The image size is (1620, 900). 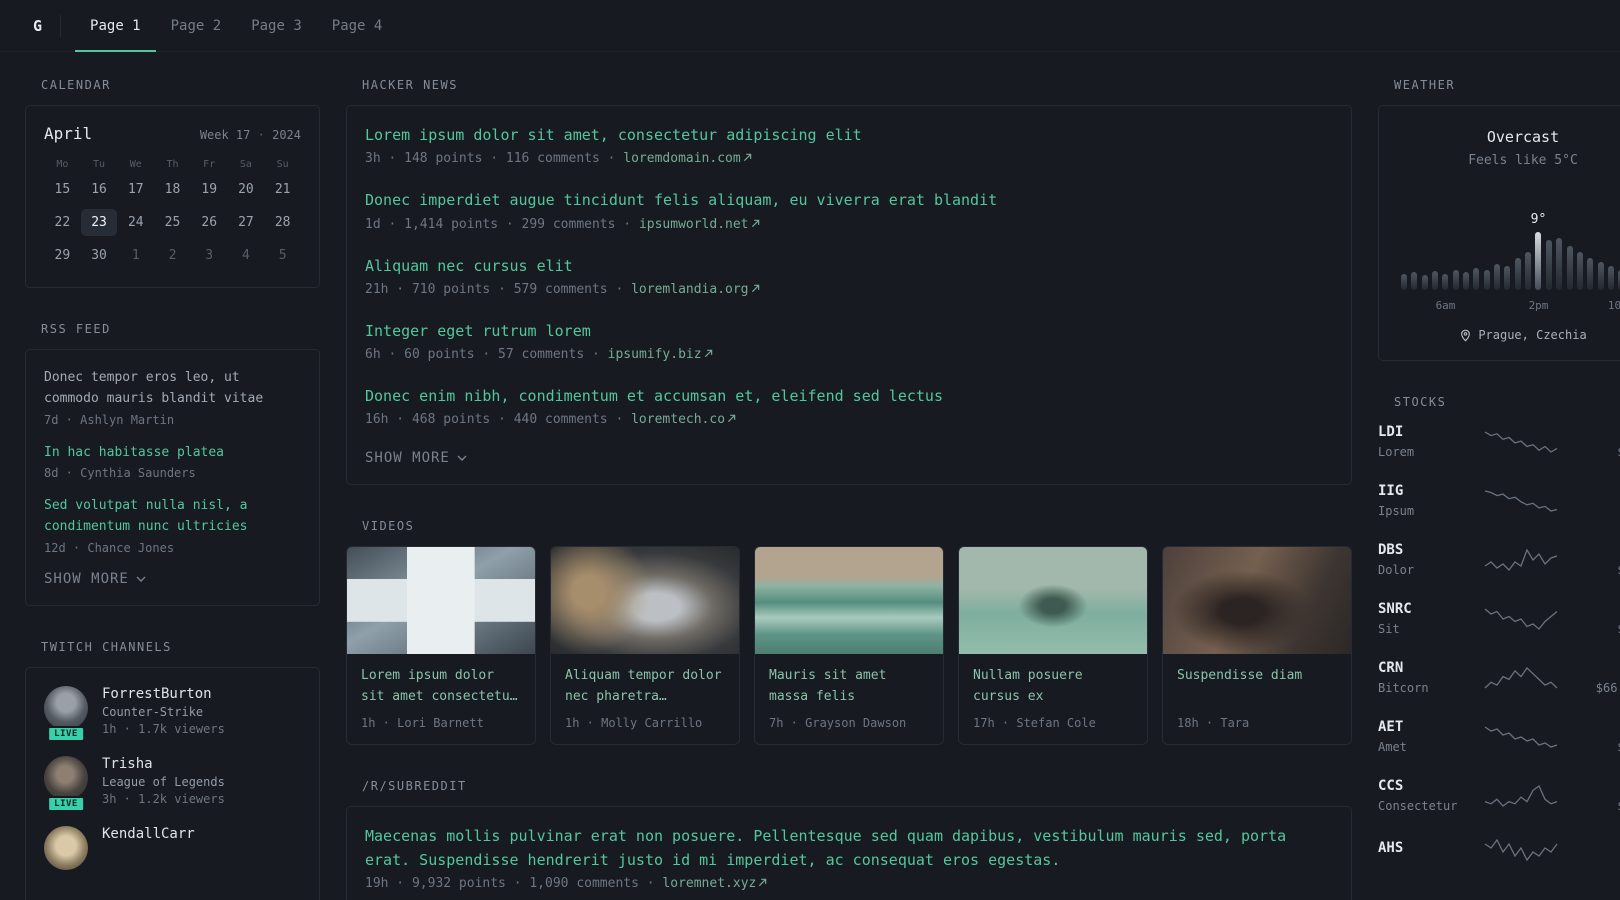 What do you see at coordinates (163, 782) in the screenshot?
I see `twitch-channel-game: League of Legends` at bounding box center [163, 782].